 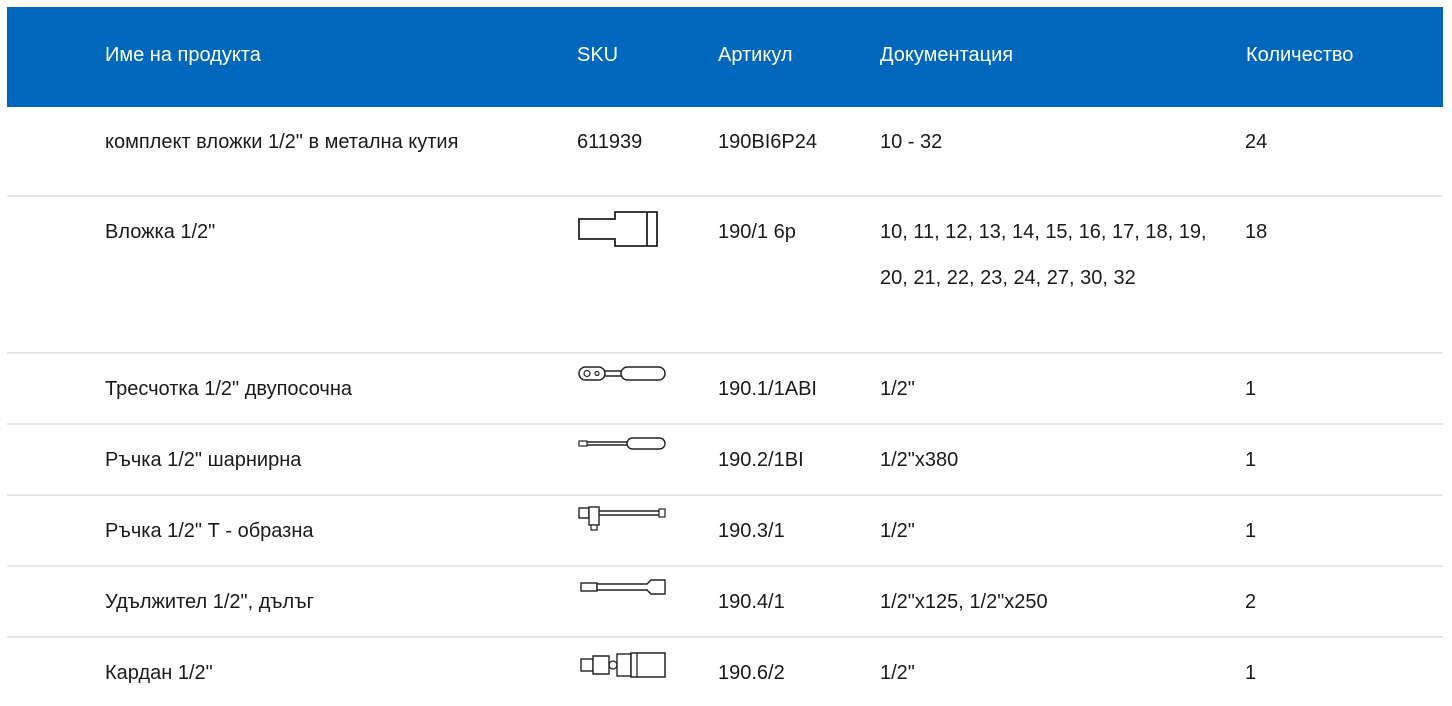 I want to click on table-row: Ръчка 1/2" шарнирна 190.2/1BI 1/2"x380 1, so click(x=725, y=460).